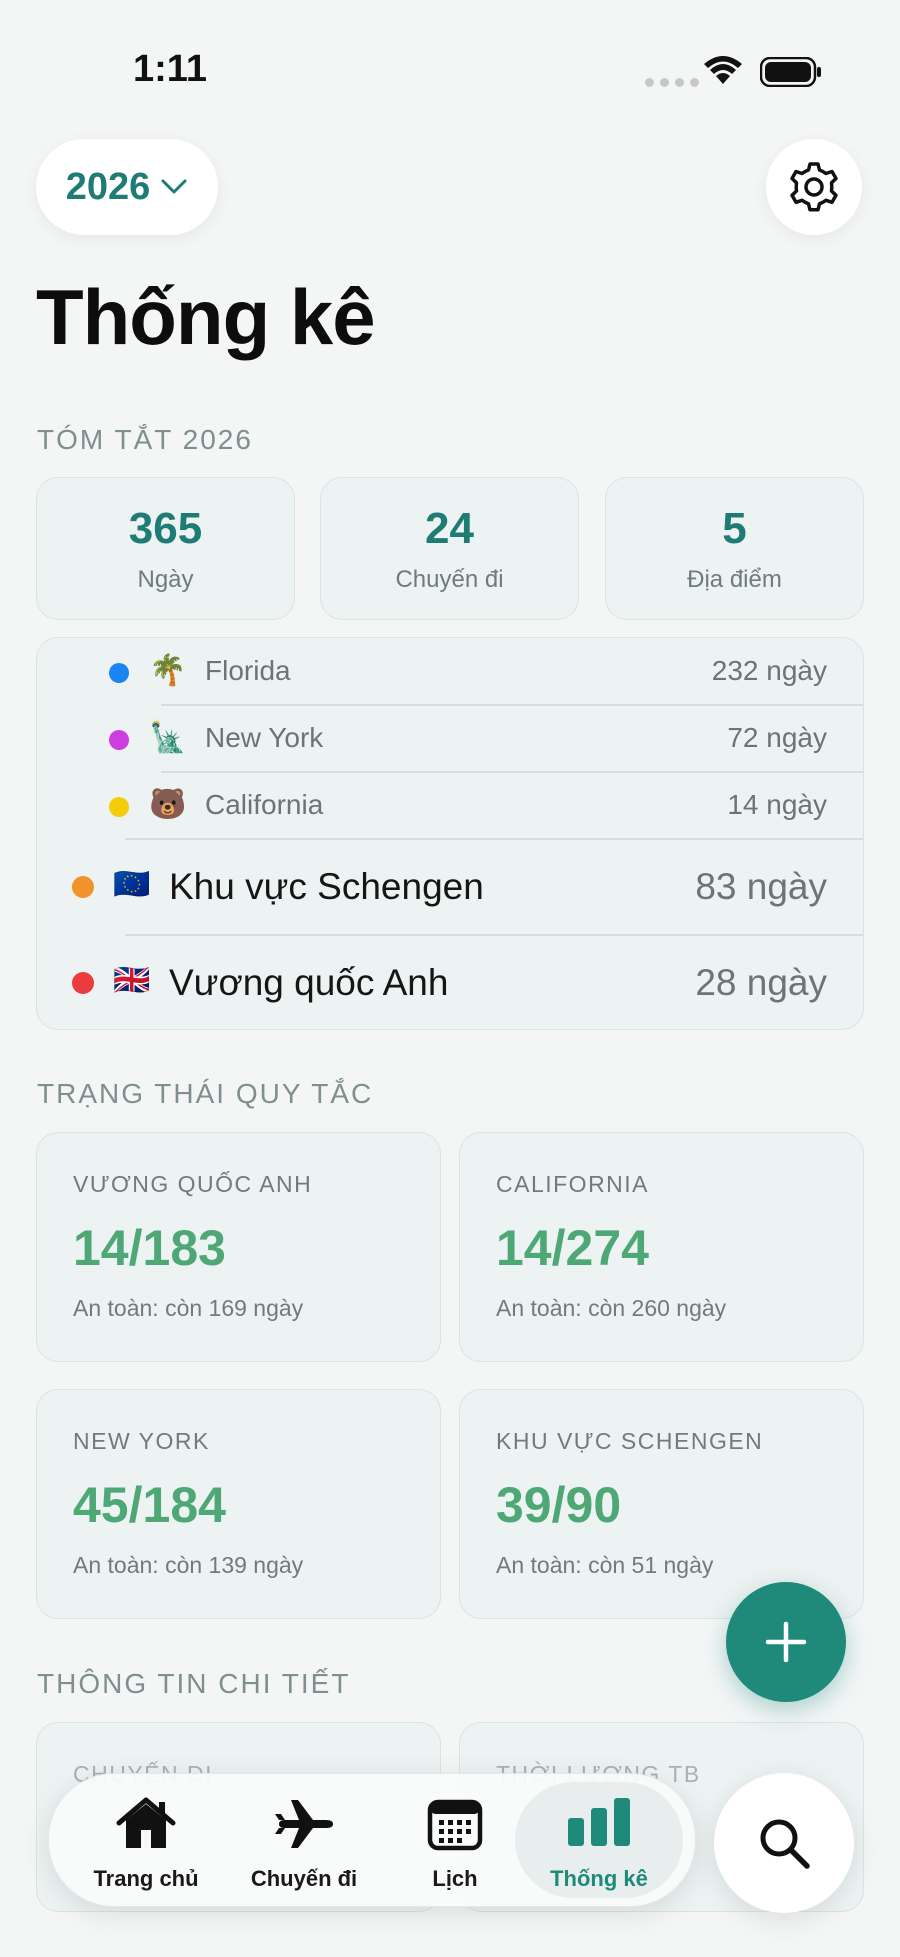  Describe the element at coordinates (455, 1878) in the screenshot. I see `tab-label: Lịch` at that location.